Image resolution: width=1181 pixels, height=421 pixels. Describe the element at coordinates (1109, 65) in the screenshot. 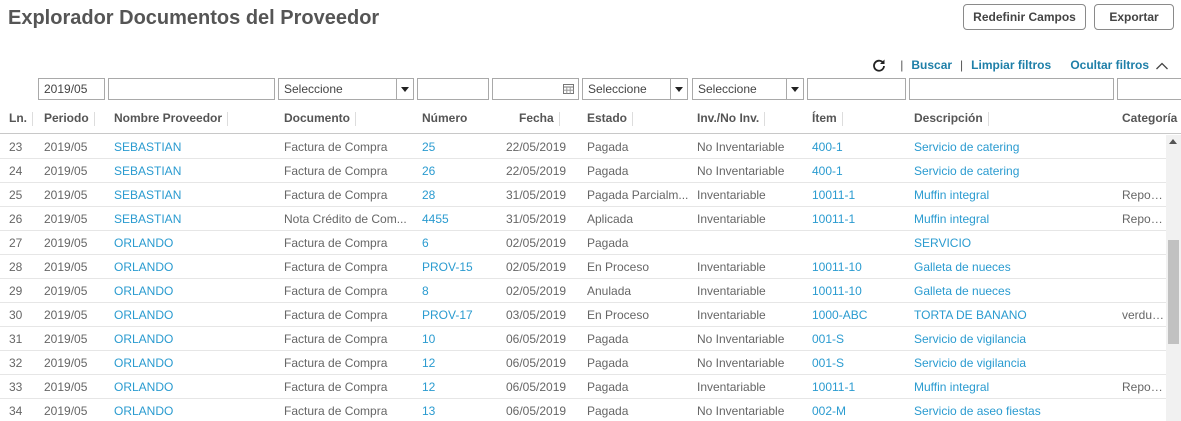

I see `ocultar-filtros-link: Ocultar filtros` at that location.